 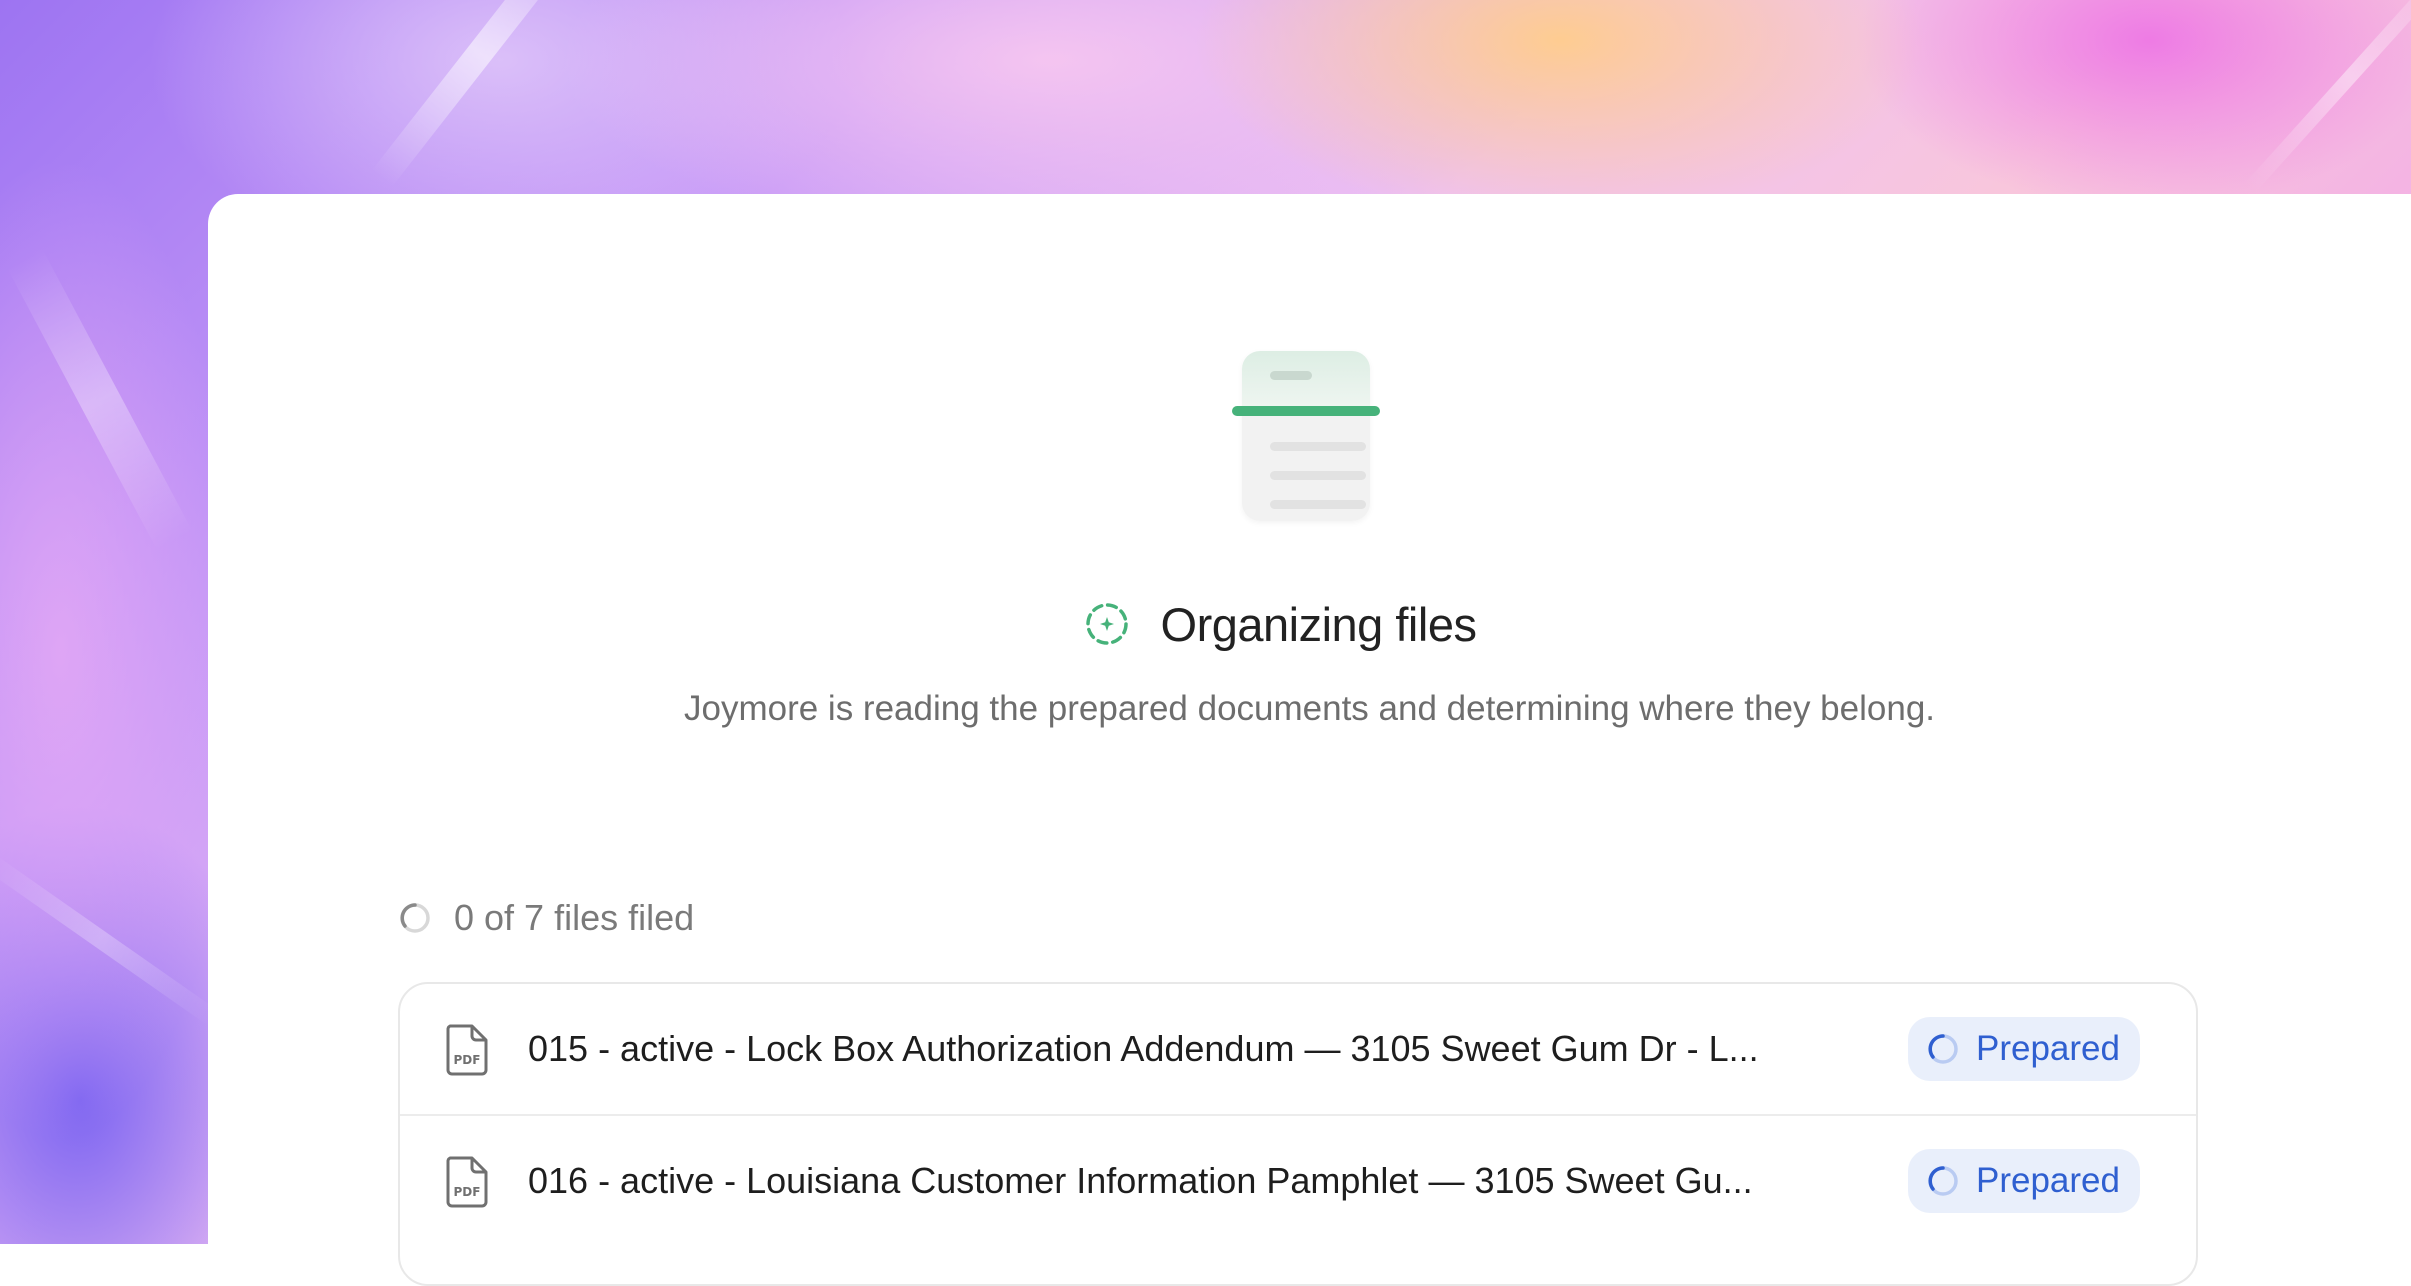 I want to click on title-row: Organizing files, so click(x=1309, y=624).